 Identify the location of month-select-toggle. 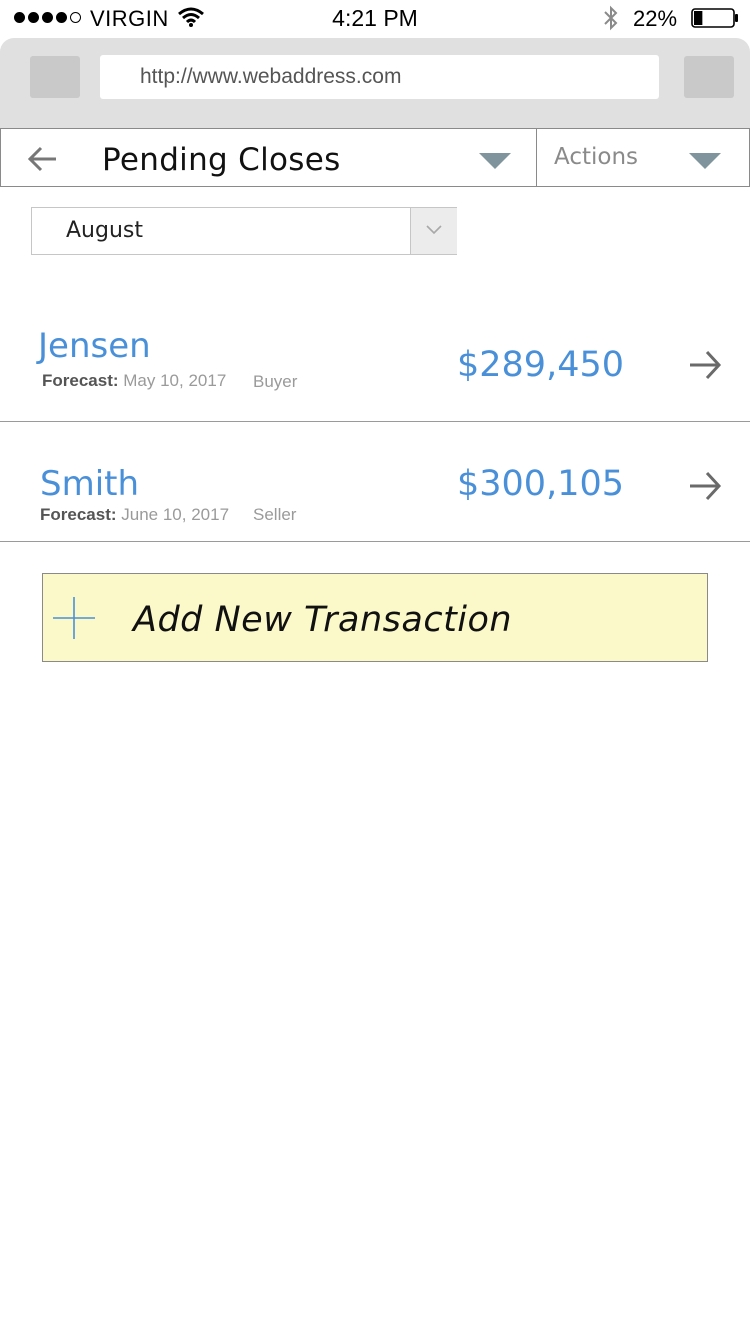
(433, 231).